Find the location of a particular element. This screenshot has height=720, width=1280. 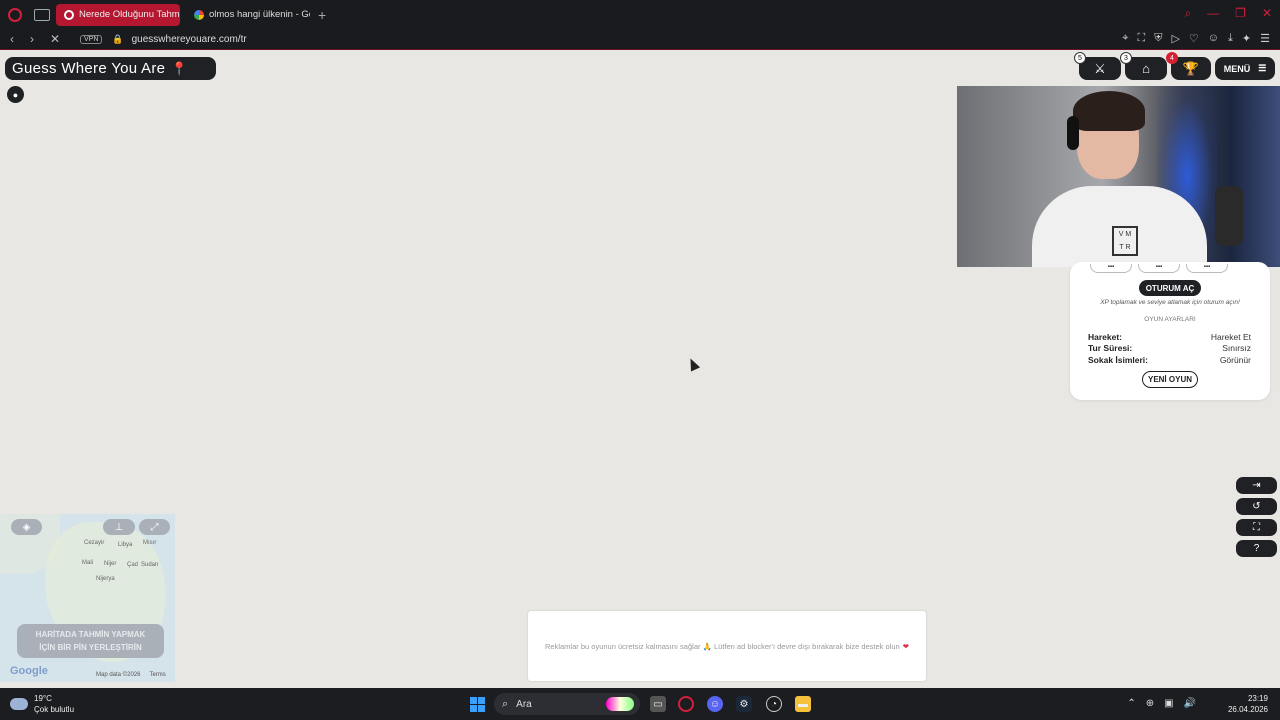

ai-icon: ✦ is located at coordinates (1246, 38).